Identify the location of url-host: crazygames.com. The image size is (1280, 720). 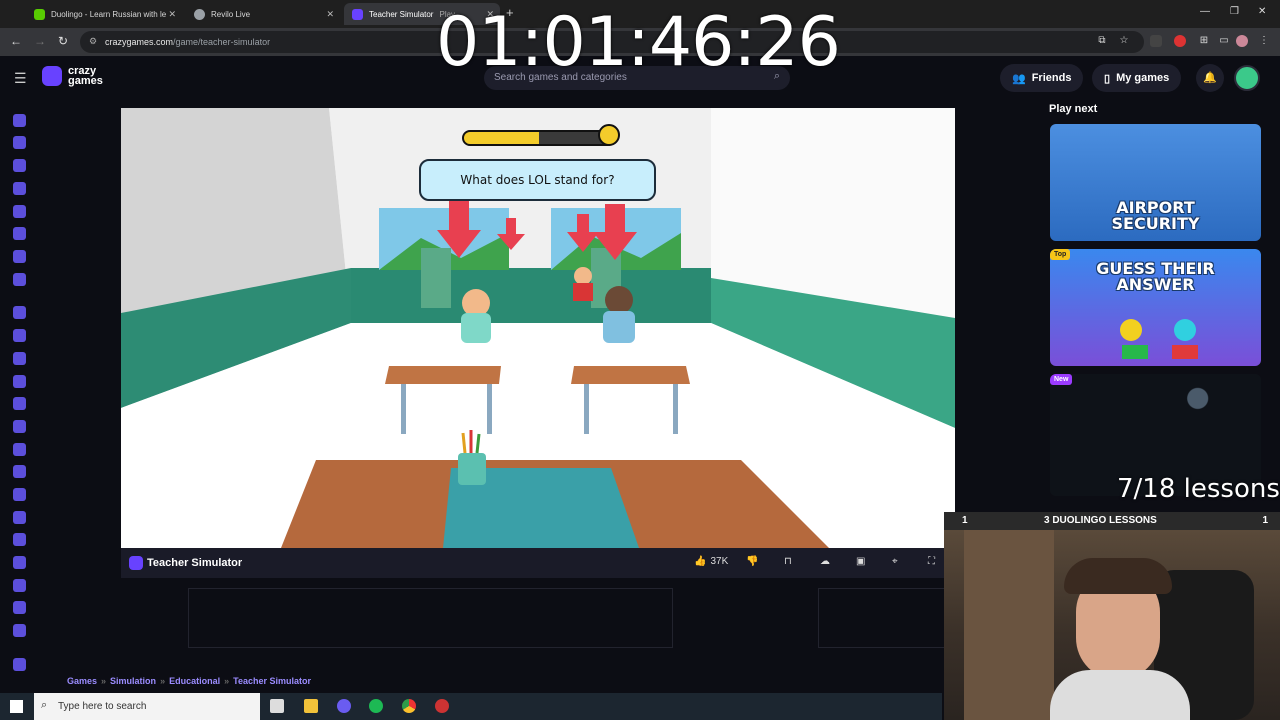
(139, 42).